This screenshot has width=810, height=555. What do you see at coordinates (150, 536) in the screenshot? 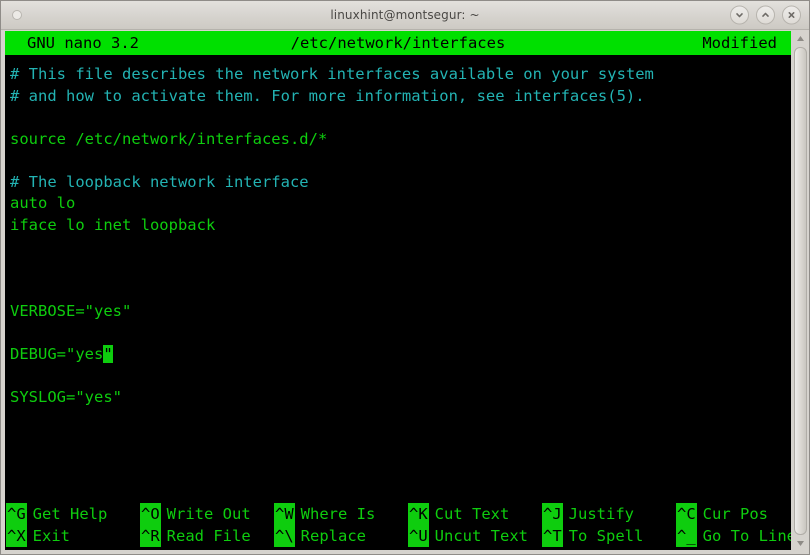
I see `shortcut-key: ^R` at bounding box center [150, 536].